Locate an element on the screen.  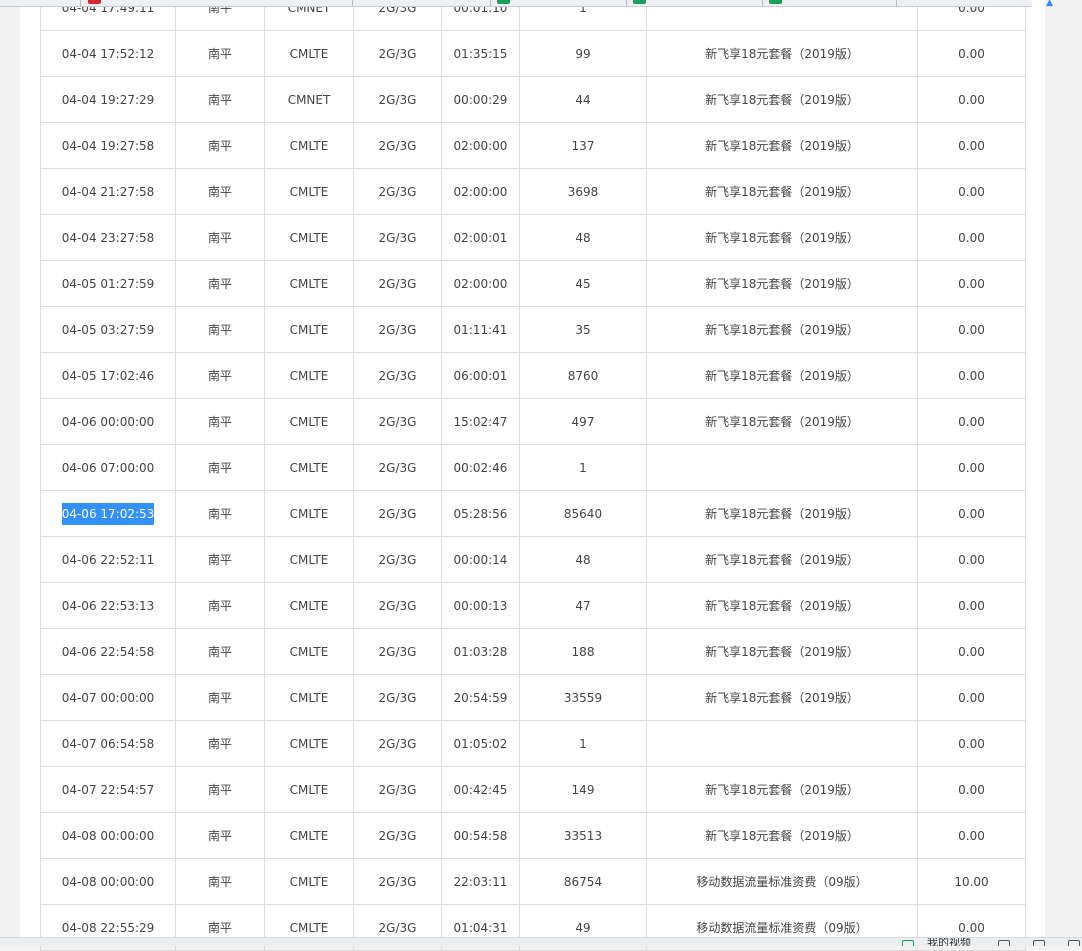
time-cell: 04-05 03:27:59 is located at coordinates (108, 329).